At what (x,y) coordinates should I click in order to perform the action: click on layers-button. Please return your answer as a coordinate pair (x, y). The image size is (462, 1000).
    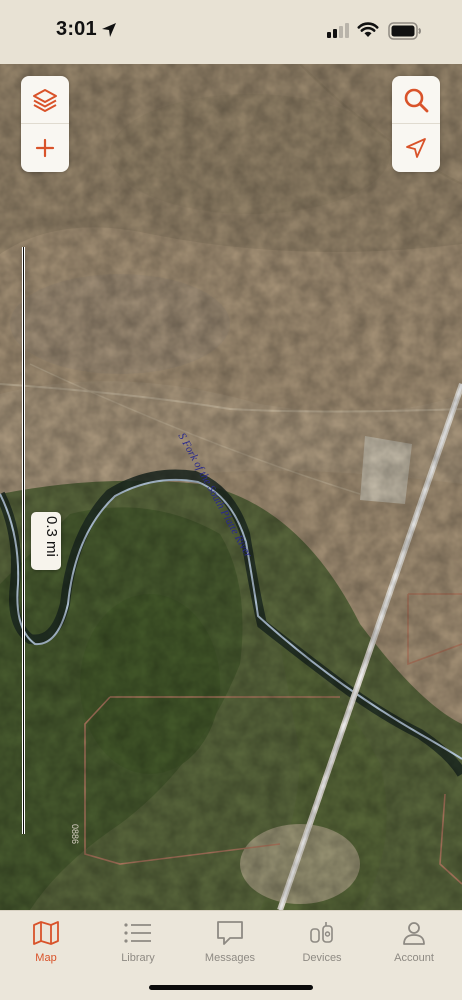
    Looking at the image, I should click on (45, 100).